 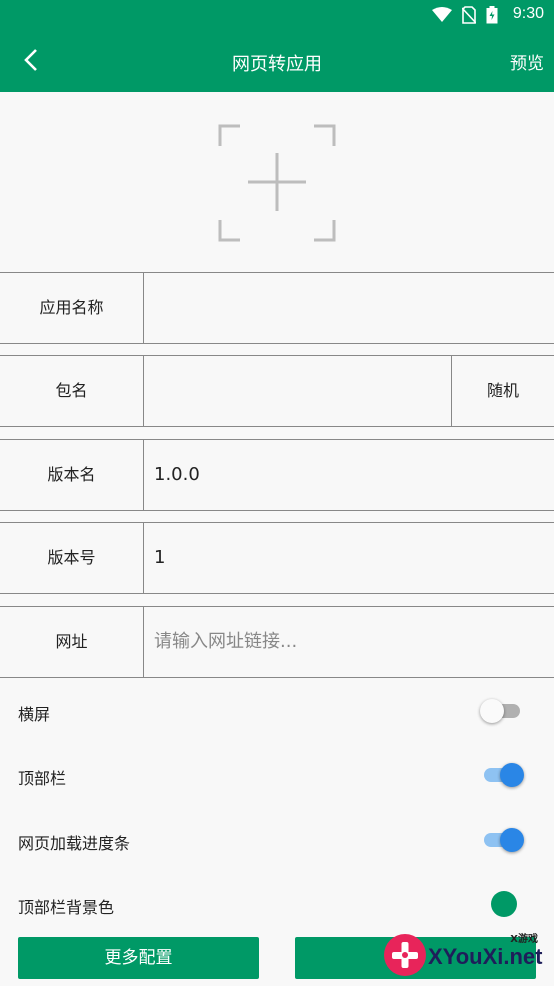 What do you see at coordinates (302, 391) in the screenshot?
I see `package-input` at bounding box center [302, 391].